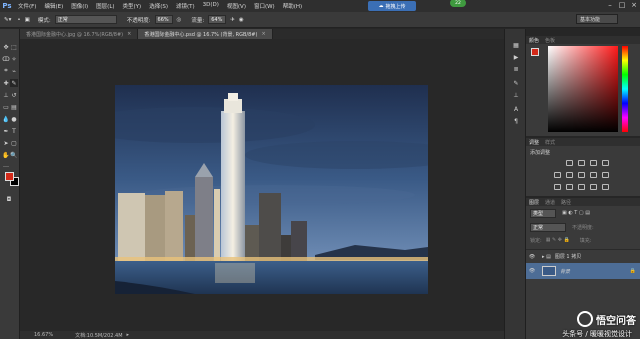 This screenshot has height=339, width=640. Describe the element at coordinates (185, 6) in the screenshot. I see `menu-item: 滤镜(T)` at that location.